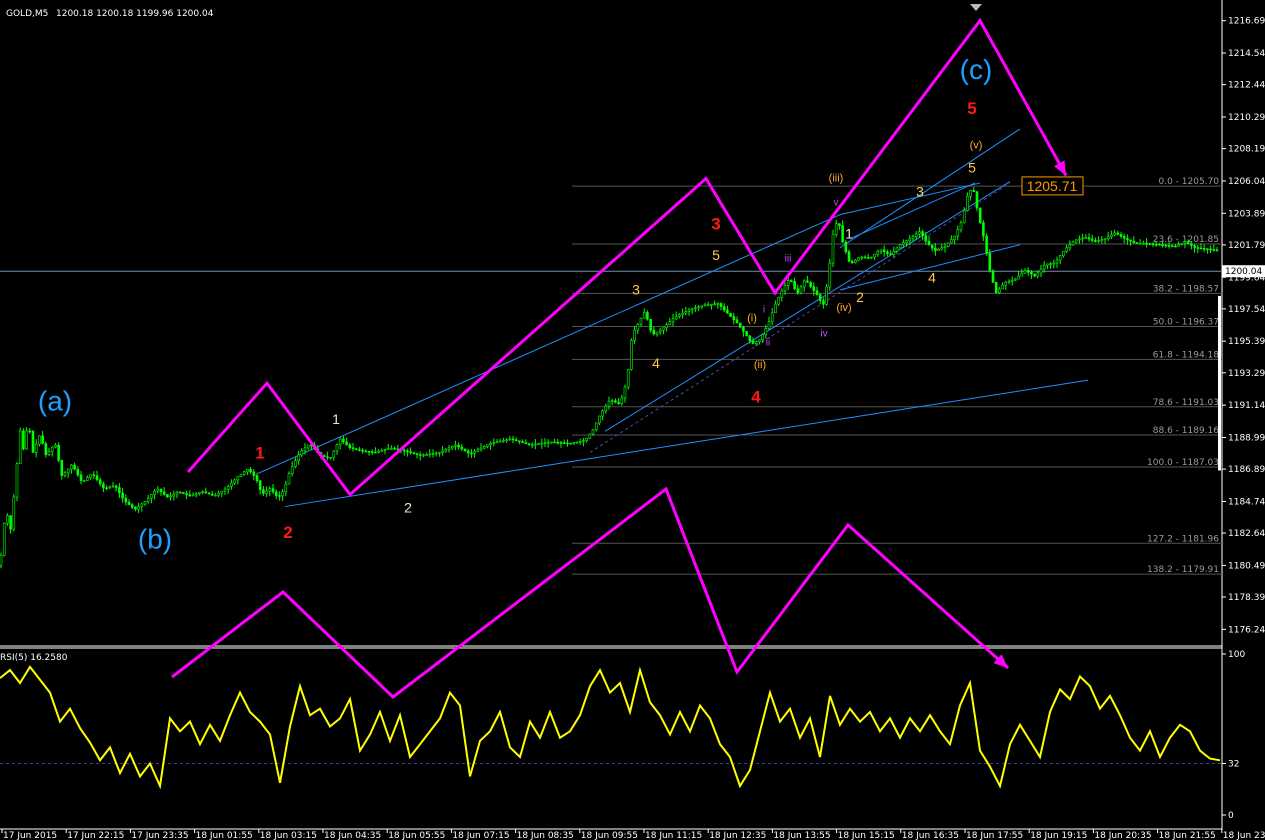 The width and height of the screenshot is (1265, 840). I want to click on price-tick-label: 1182.64, so click(1246, 534).